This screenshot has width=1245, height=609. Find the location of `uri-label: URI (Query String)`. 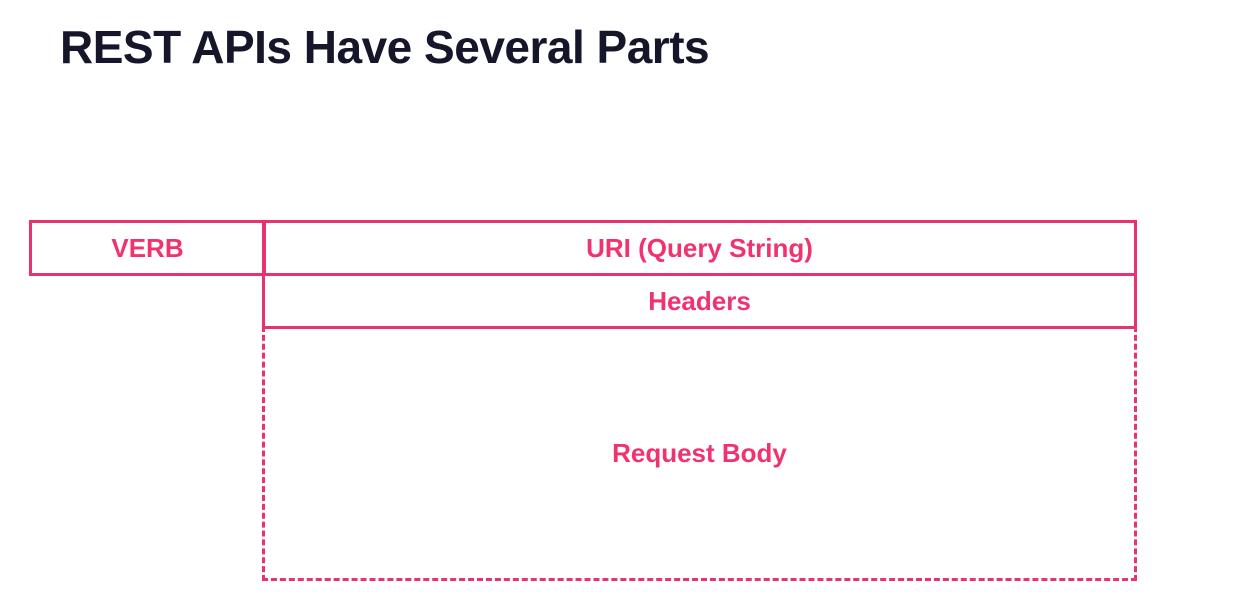

uri-label: URI (Query String) is located at coordinates (699, 247).